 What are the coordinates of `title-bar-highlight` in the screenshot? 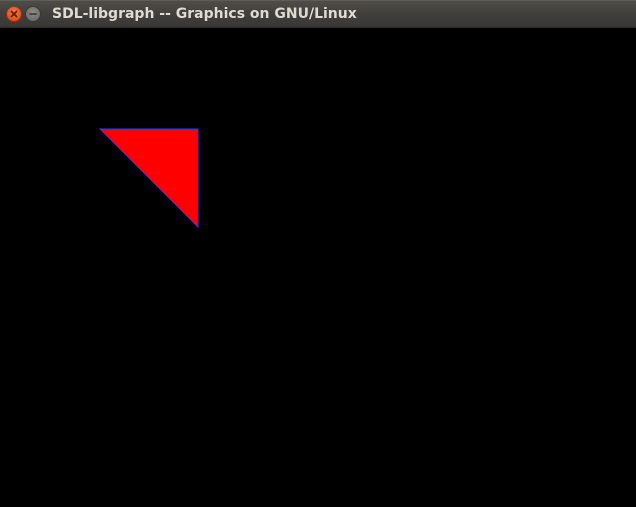 It's located at (318, 0).